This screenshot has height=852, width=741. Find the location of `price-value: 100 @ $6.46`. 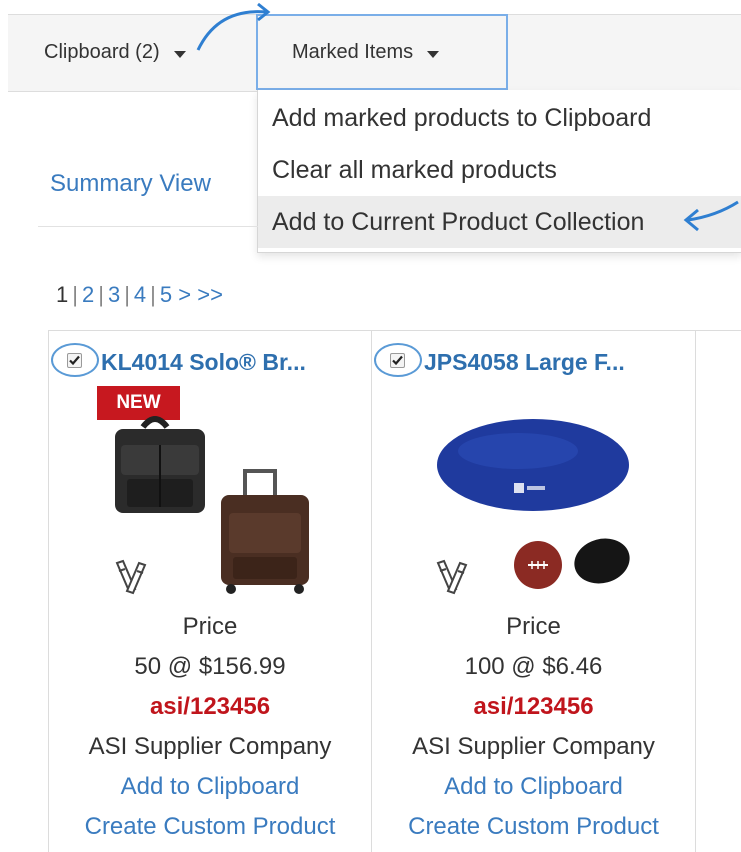

price-value: 100 @ $6.46 is located at coordinates (533, 666).